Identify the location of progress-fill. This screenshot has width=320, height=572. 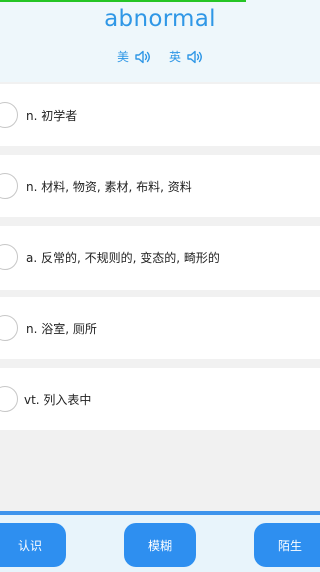
(123, 1).